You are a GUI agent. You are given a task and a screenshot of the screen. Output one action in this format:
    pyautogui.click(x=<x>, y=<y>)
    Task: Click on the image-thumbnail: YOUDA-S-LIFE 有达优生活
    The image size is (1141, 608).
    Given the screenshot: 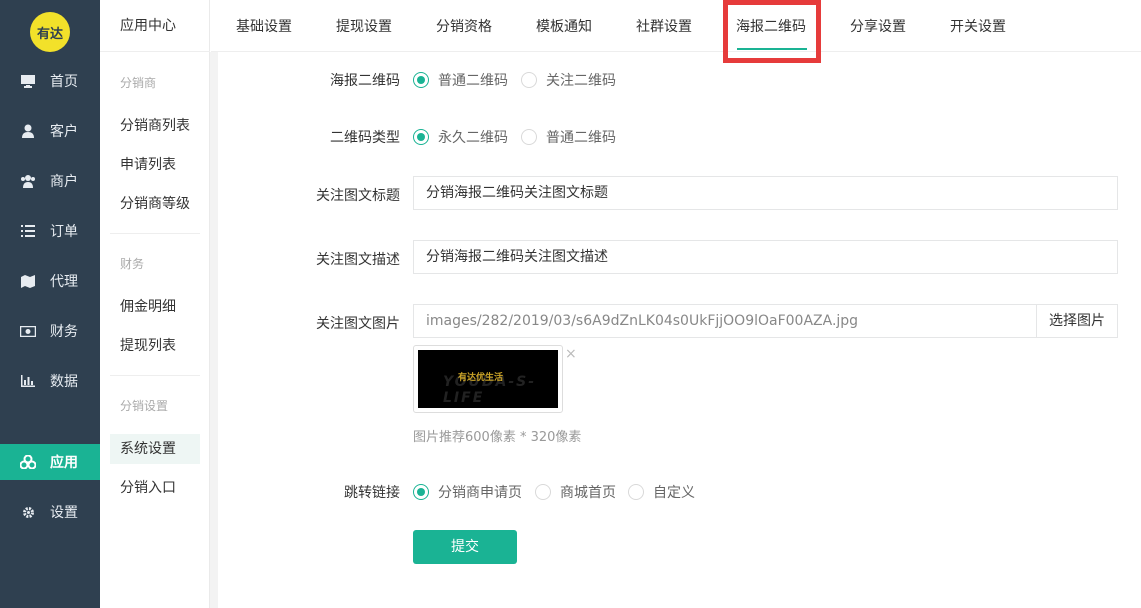 What is the action you would take?
    pyautogui.click(x=488, y=379)
    